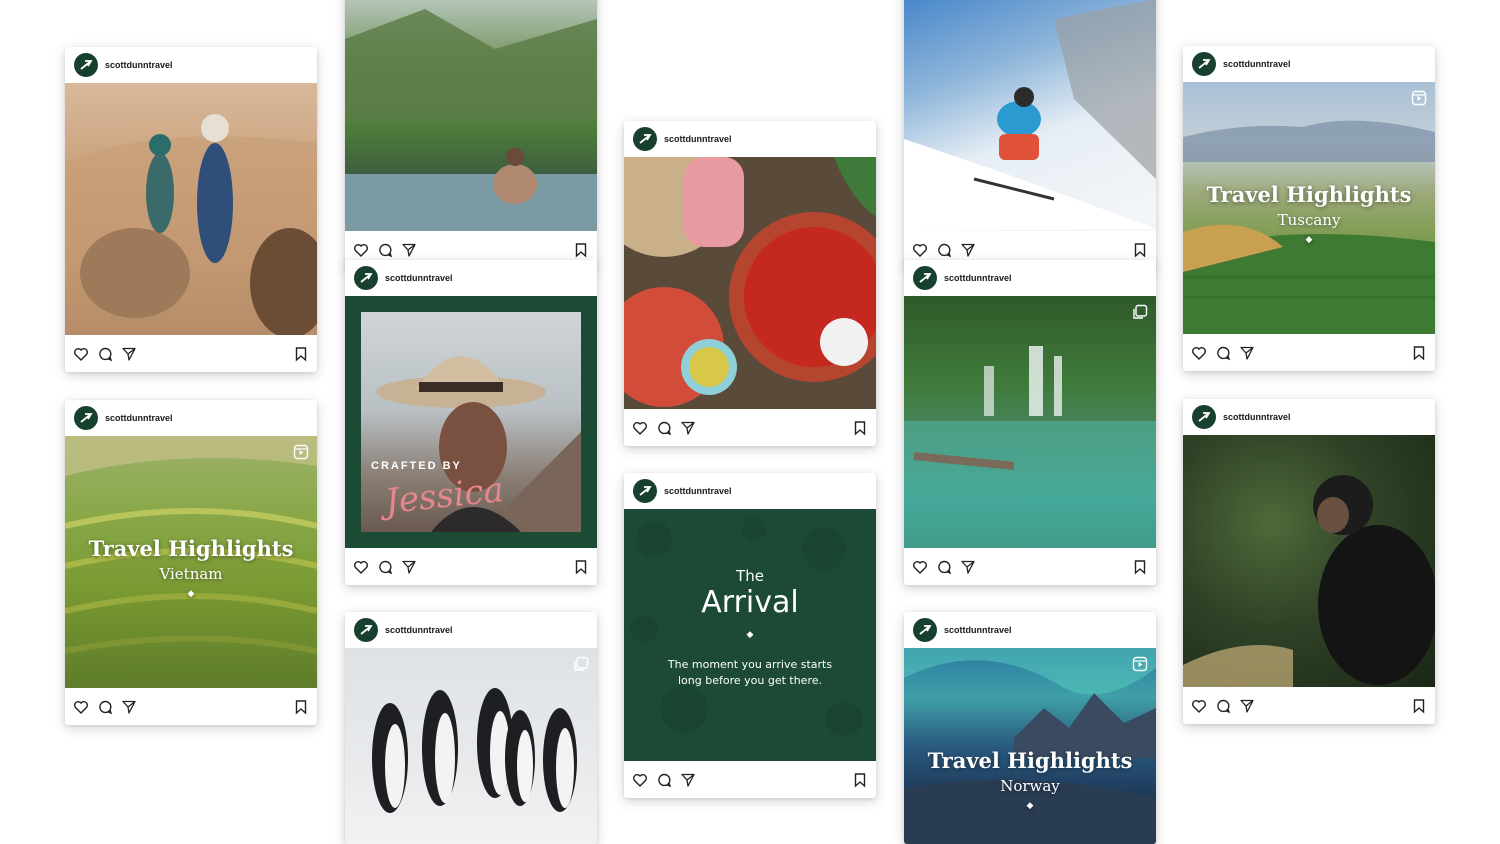  I want to click on overlay-title: Travel Highlights, so click(1030, 760).